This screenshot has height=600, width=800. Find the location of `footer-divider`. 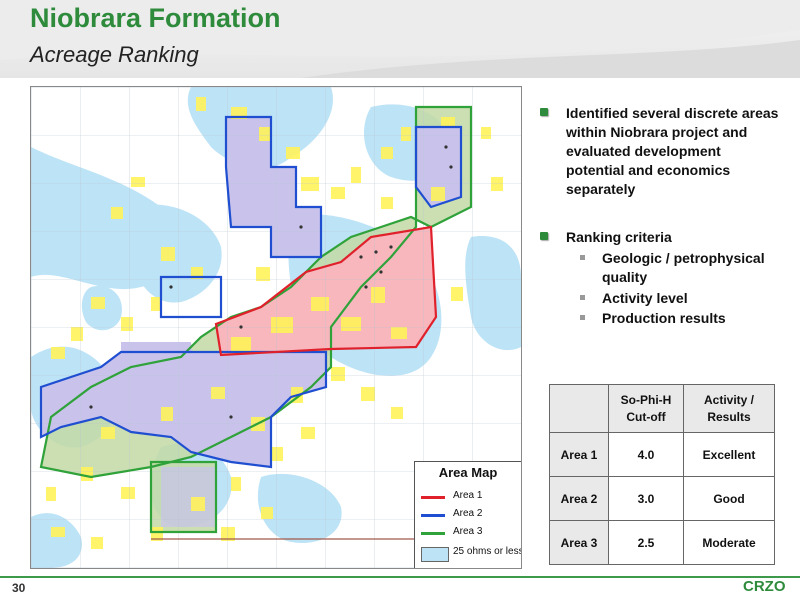

footer-divider is located at coordinates (400, 577).